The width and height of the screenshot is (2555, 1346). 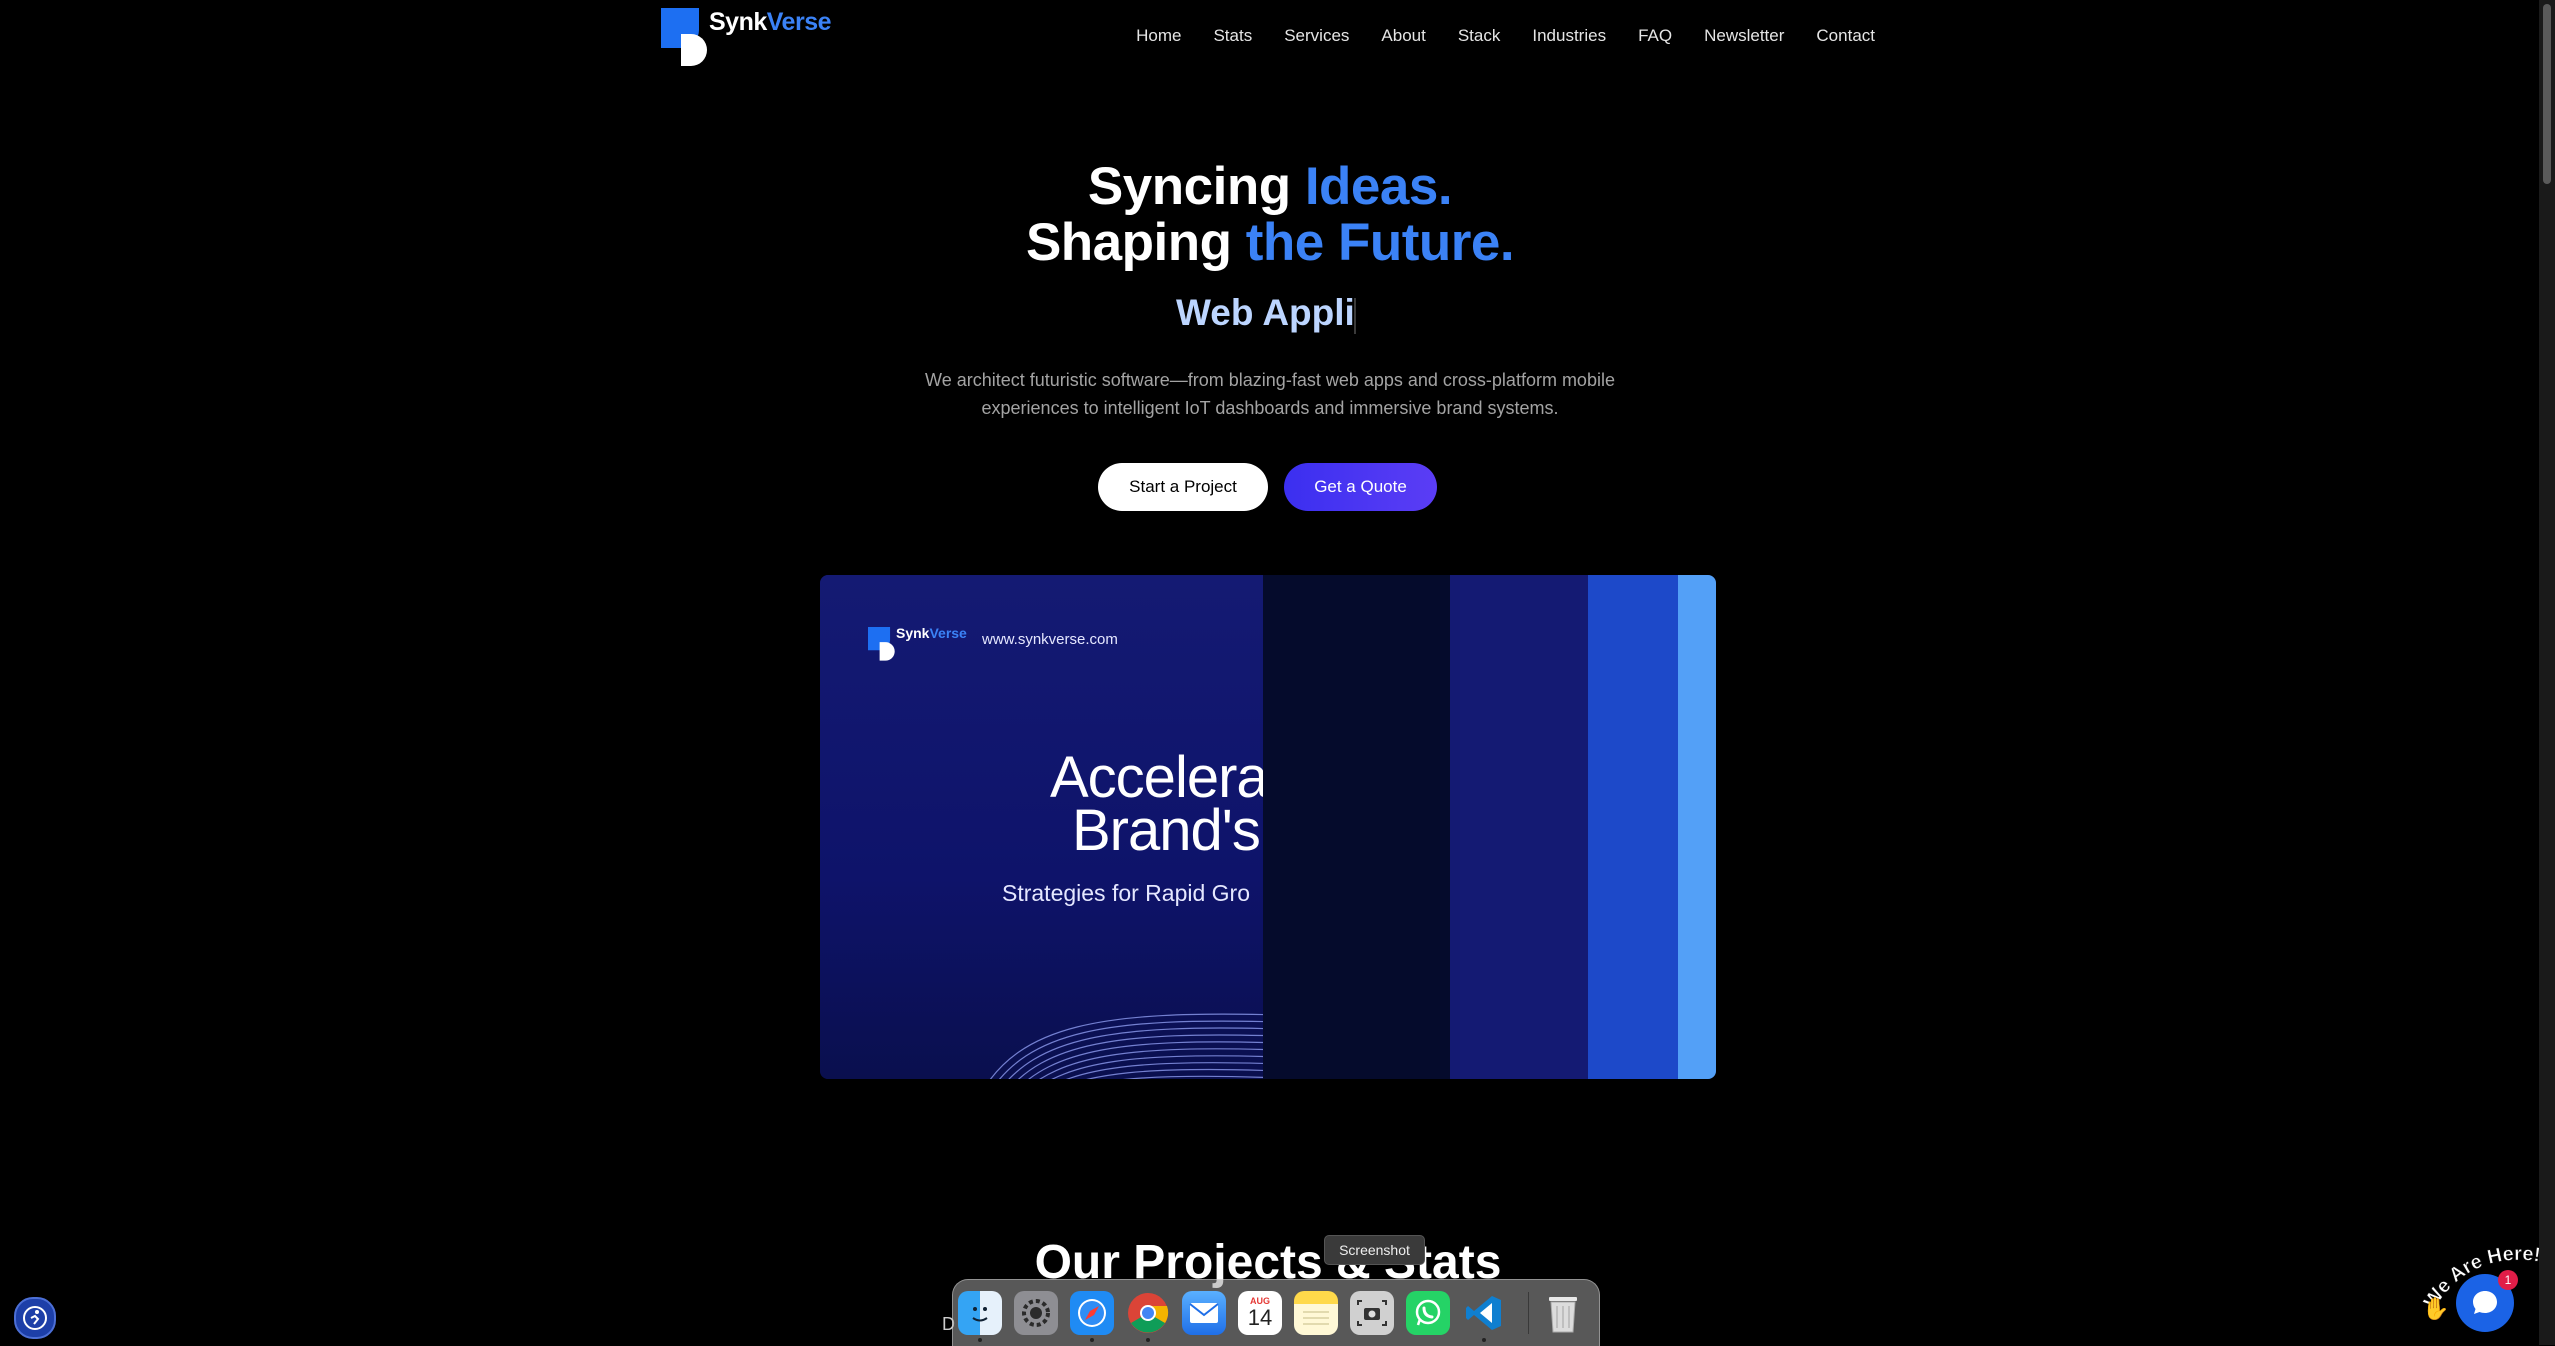 What do you see at coordinates (1569, 36) in the screenshot?
I see `nav-industries: Industries` at bounding box center [1569, 36].